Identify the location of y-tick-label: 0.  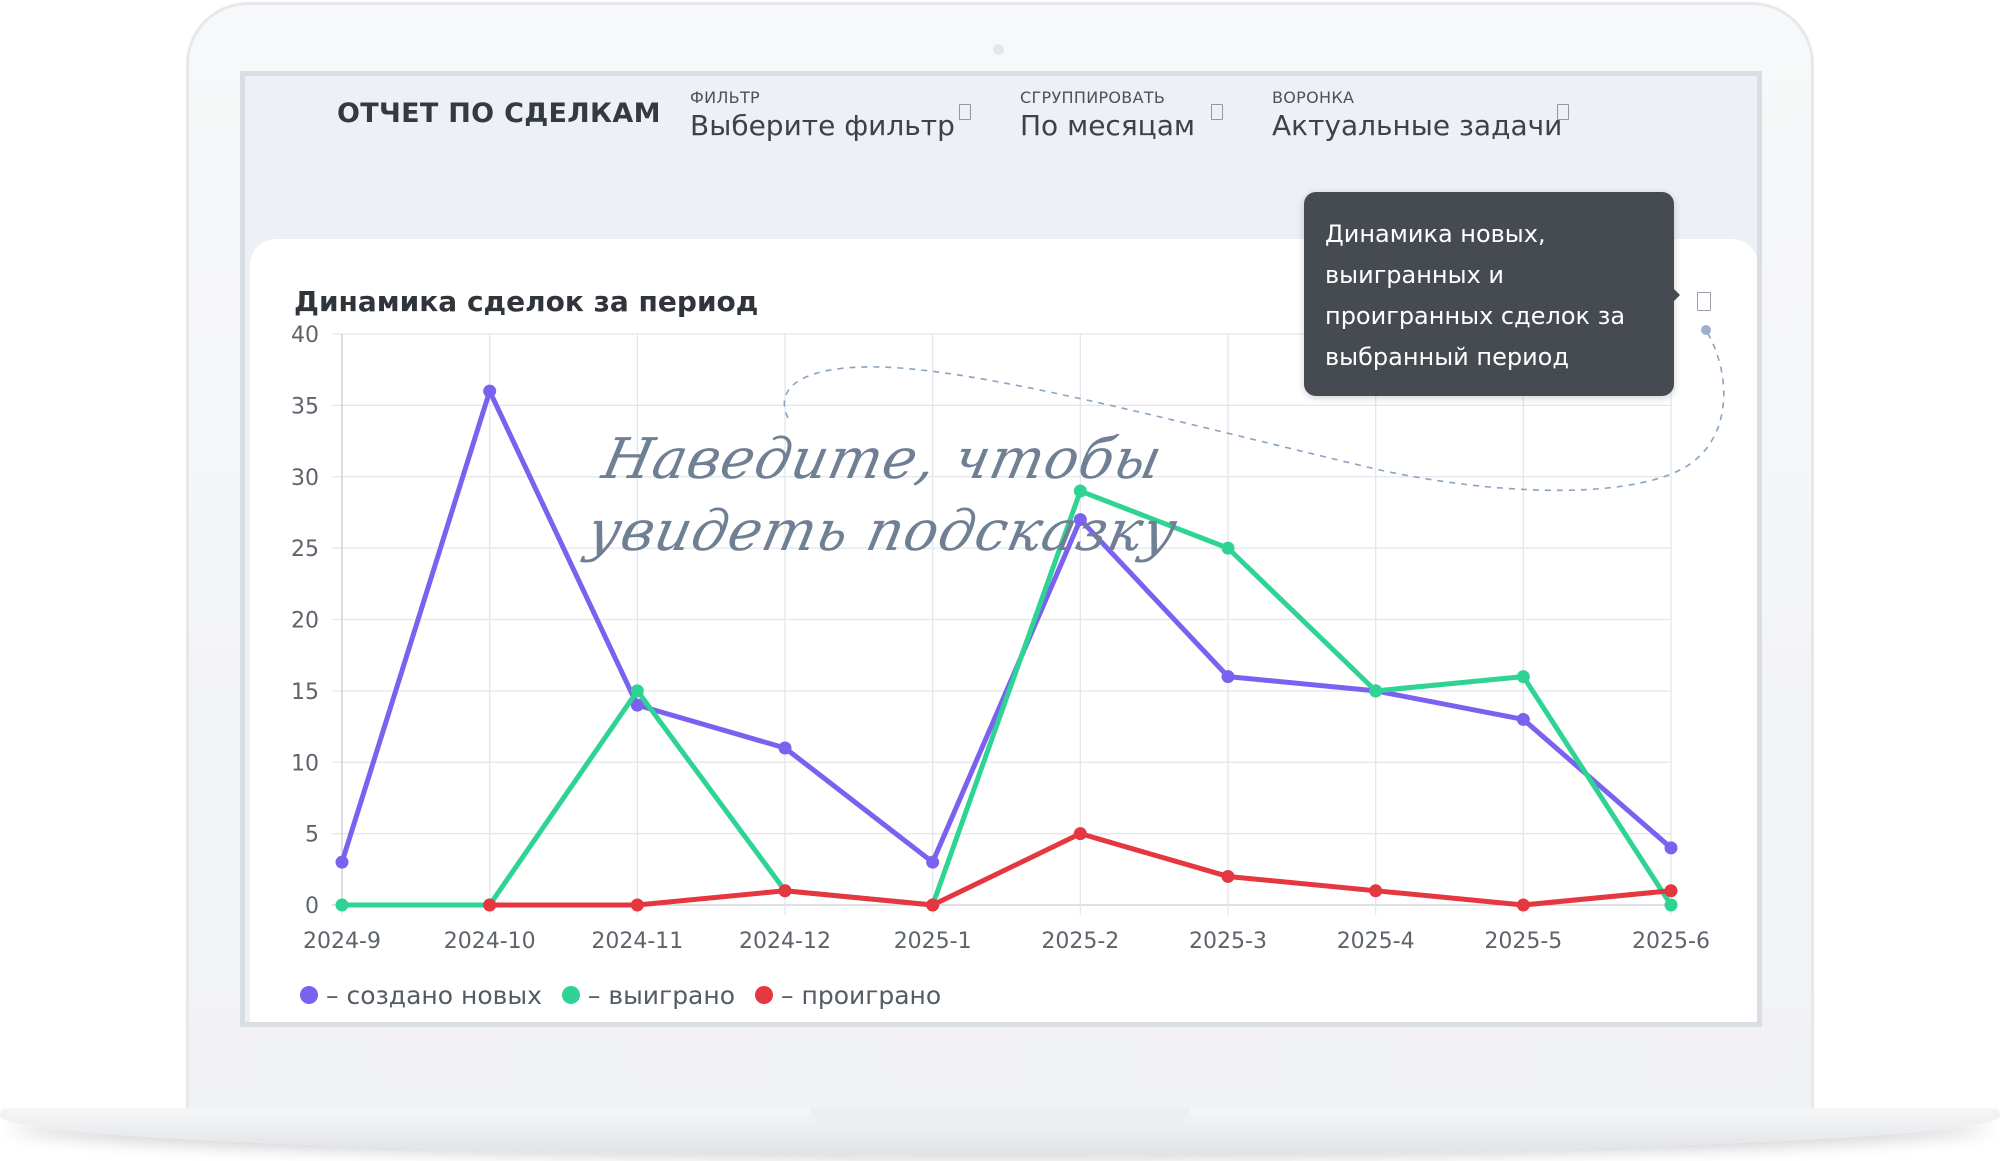
(312, 906).